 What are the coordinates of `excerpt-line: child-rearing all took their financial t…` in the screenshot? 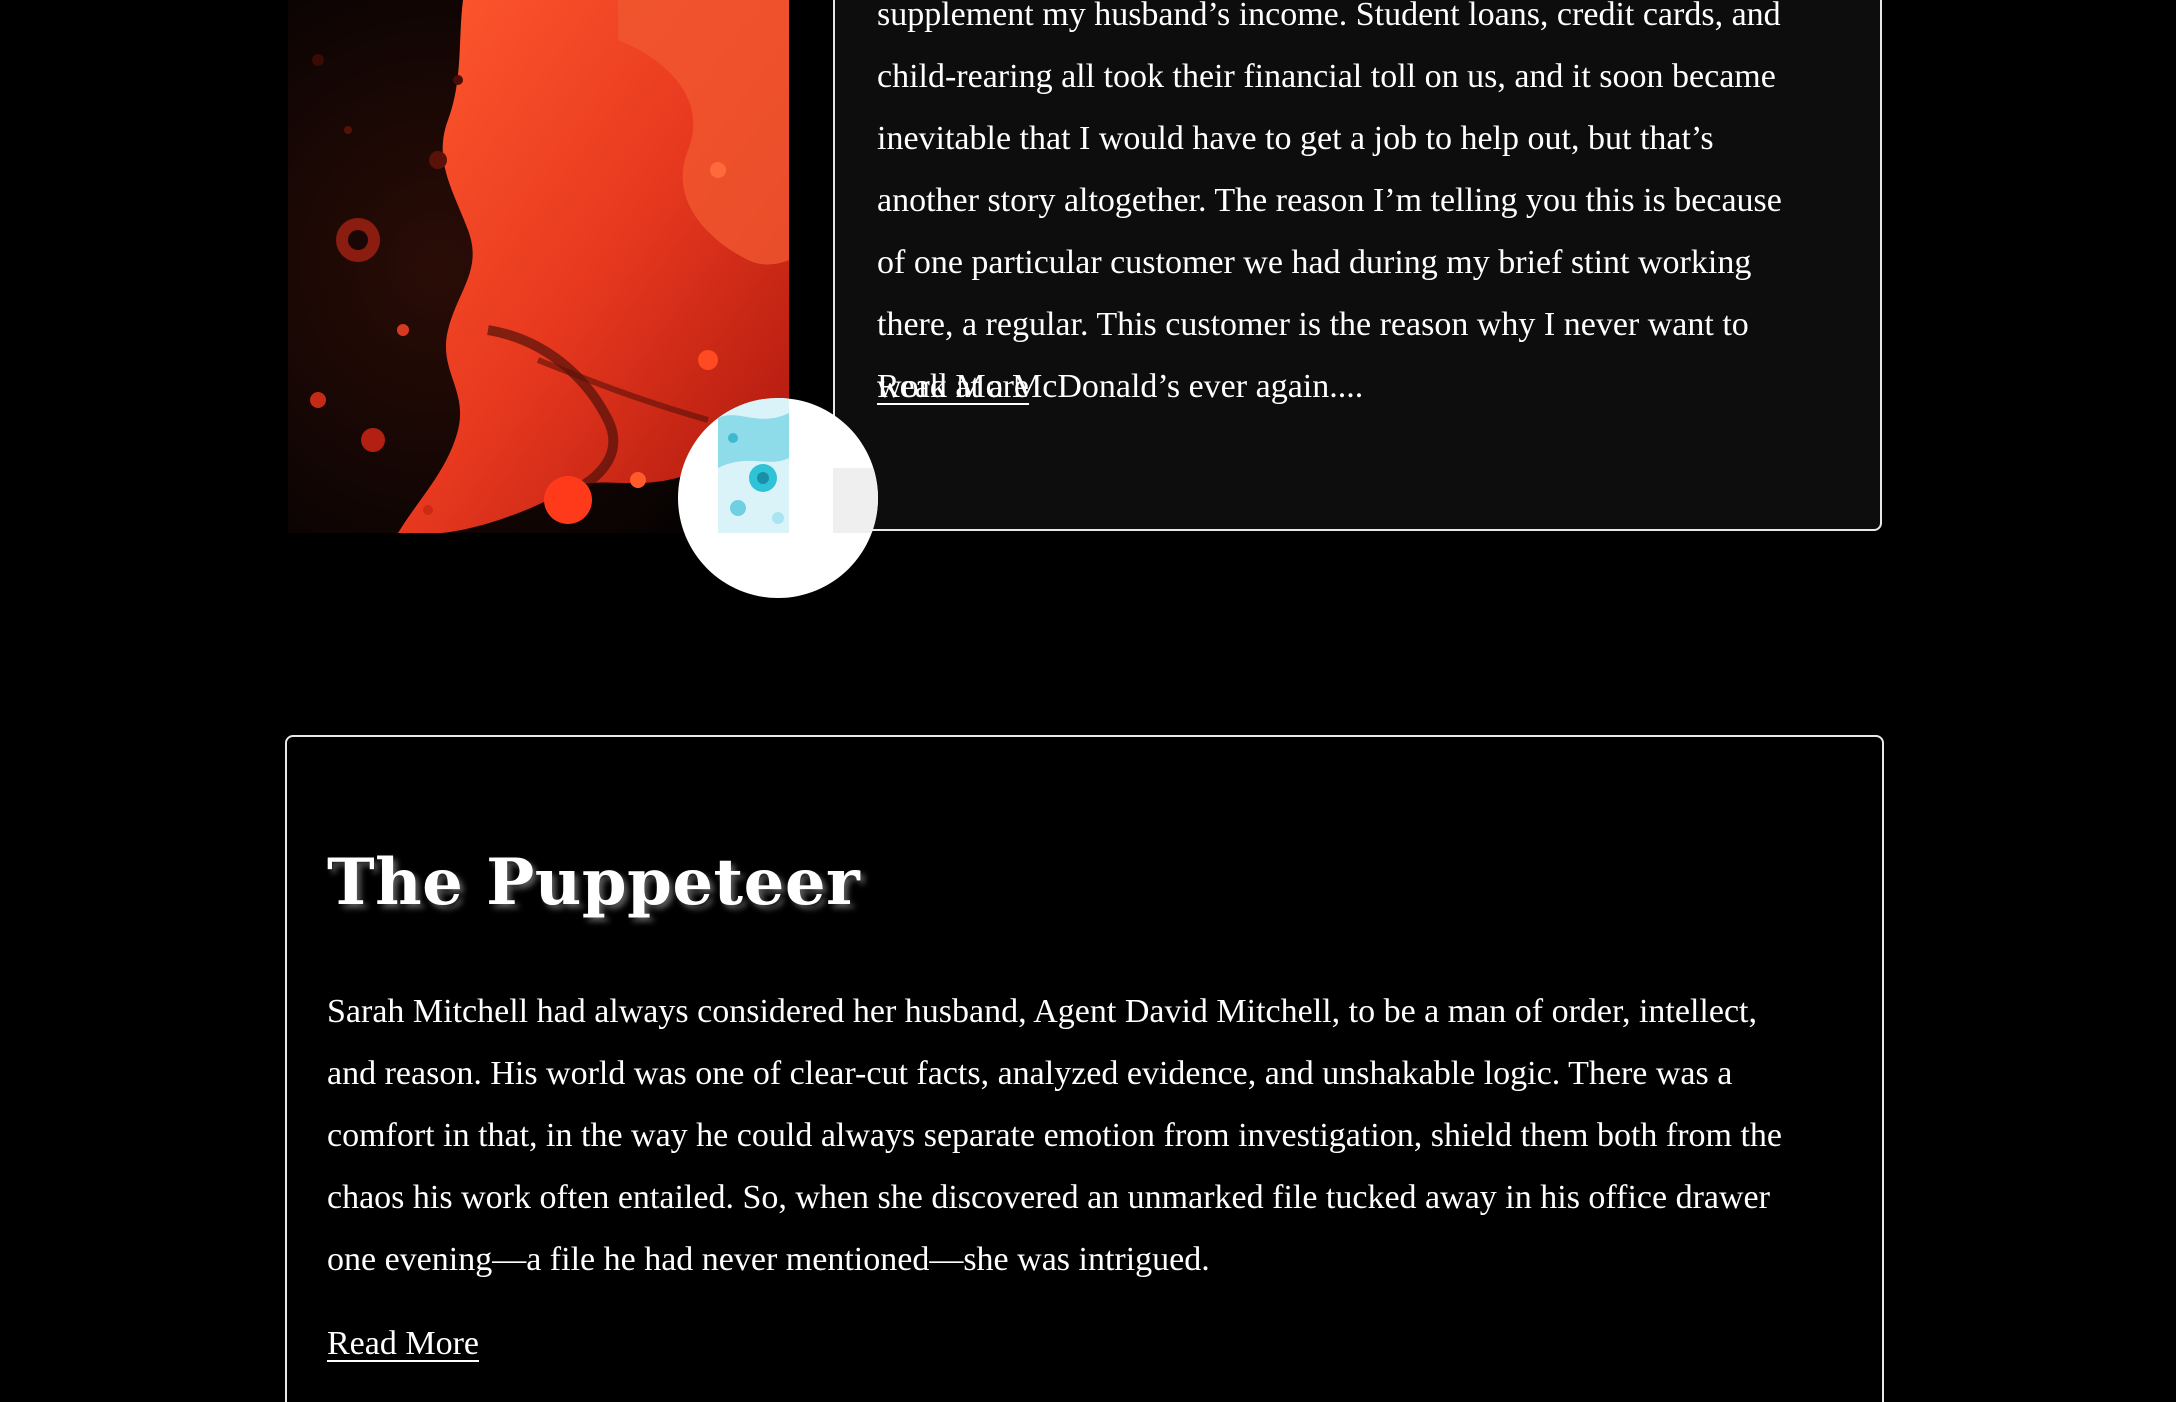 It's located at (1326, 76).